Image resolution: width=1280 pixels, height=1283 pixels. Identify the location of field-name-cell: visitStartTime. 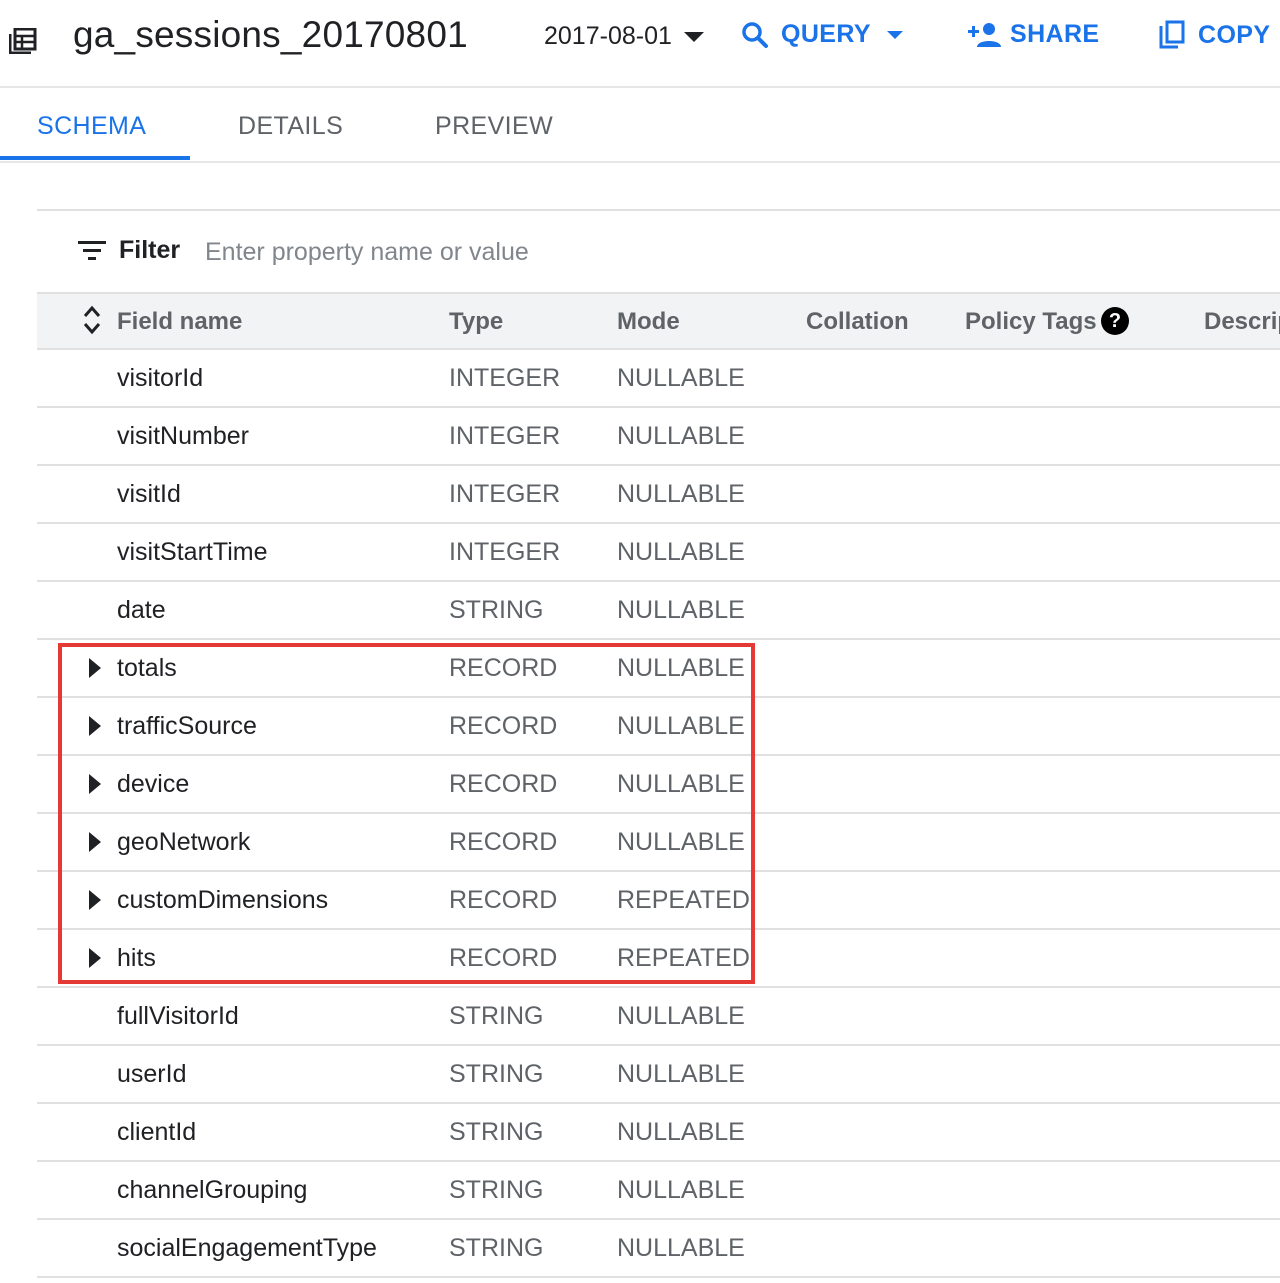
(192, 552).